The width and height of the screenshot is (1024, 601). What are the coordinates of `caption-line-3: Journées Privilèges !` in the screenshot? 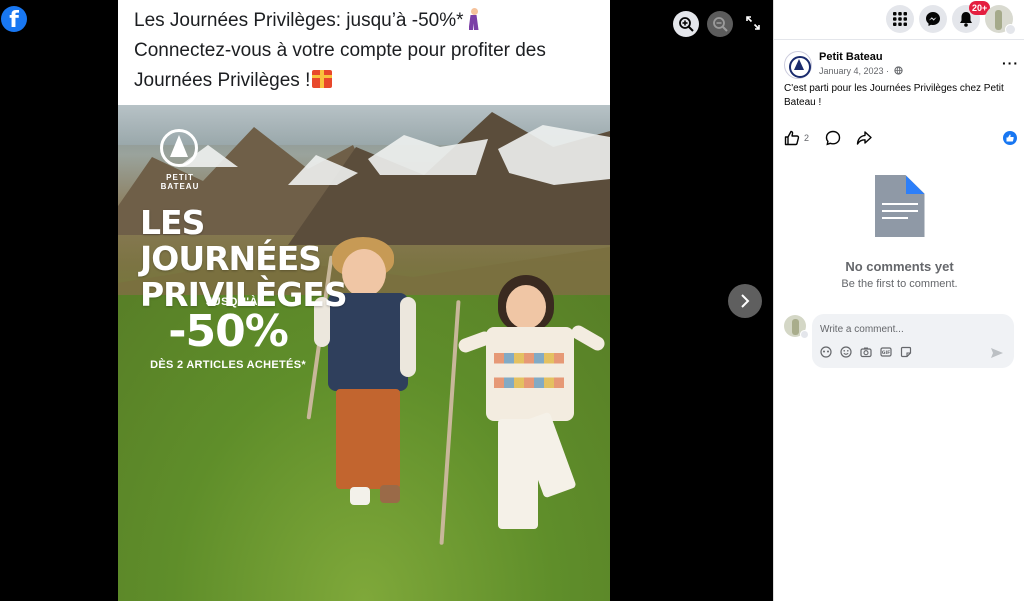 It's located at (222, 80).